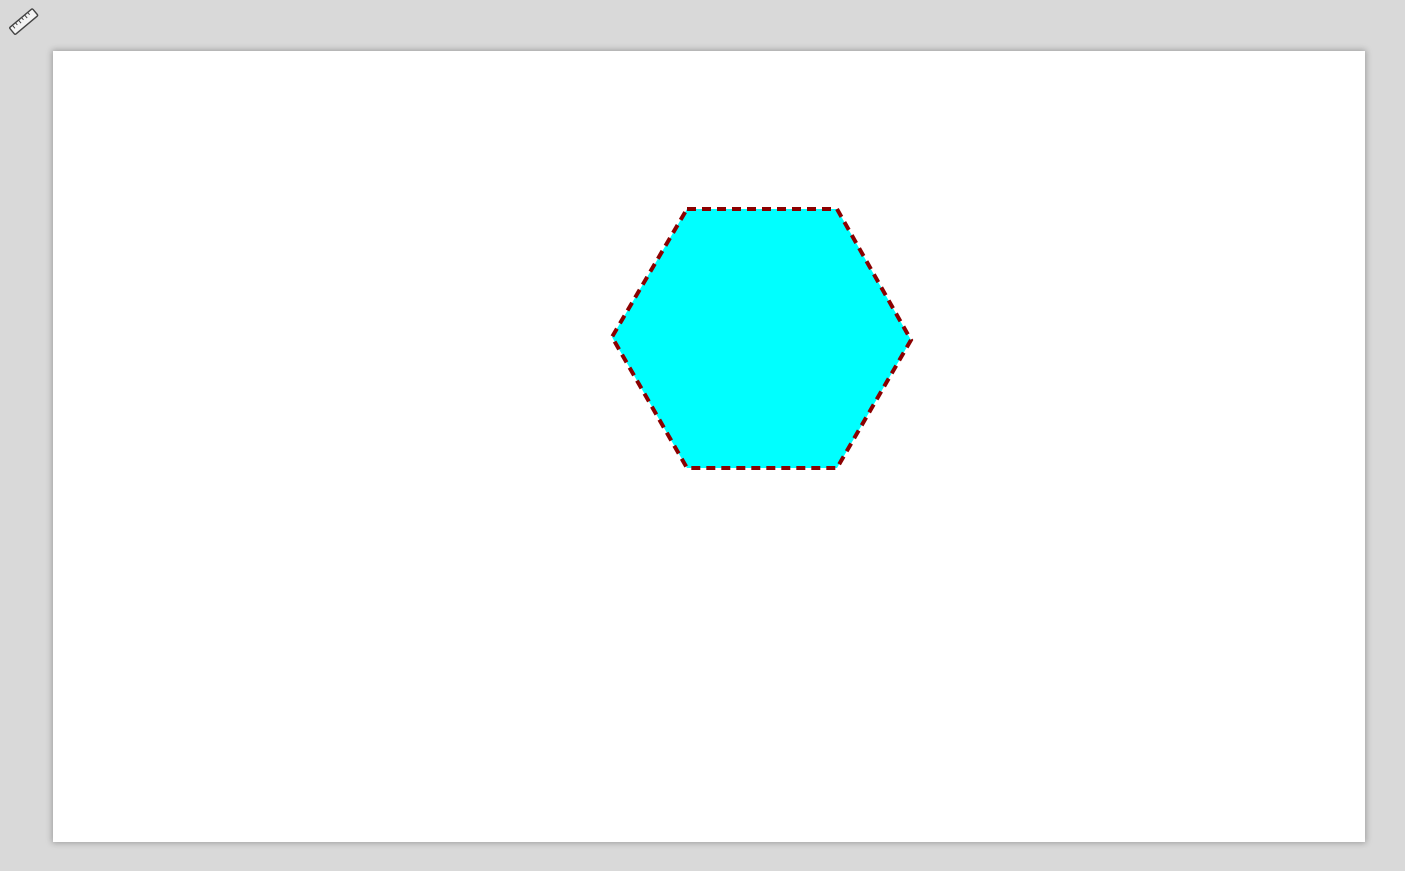 Image resolution: width=1405 pixels, height=871 pixels. I want to click on ruler-tool-button, so click(24, 22).